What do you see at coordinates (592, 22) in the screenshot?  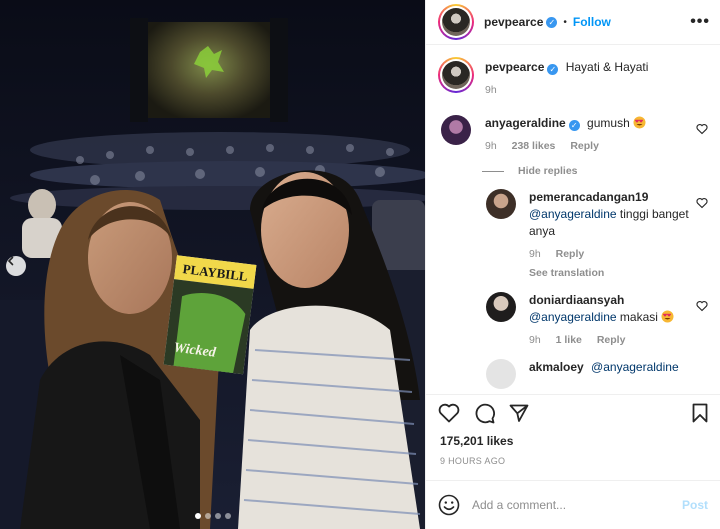 I see `follow-button: Follow` at bounding box center [592, 22].